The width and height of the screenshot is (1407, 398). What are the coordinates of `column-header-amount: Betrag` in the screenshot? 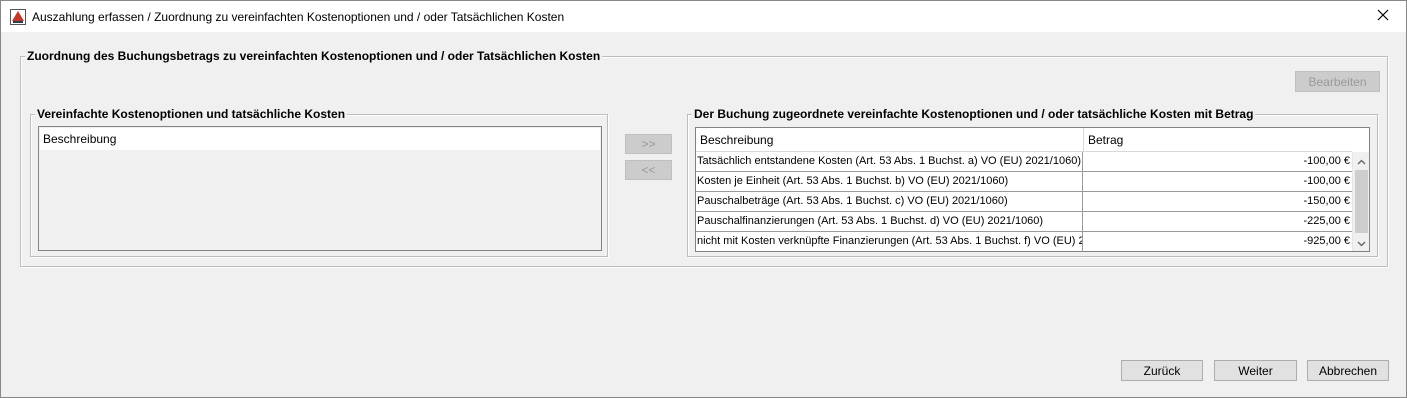 It's located at (1218, 140).